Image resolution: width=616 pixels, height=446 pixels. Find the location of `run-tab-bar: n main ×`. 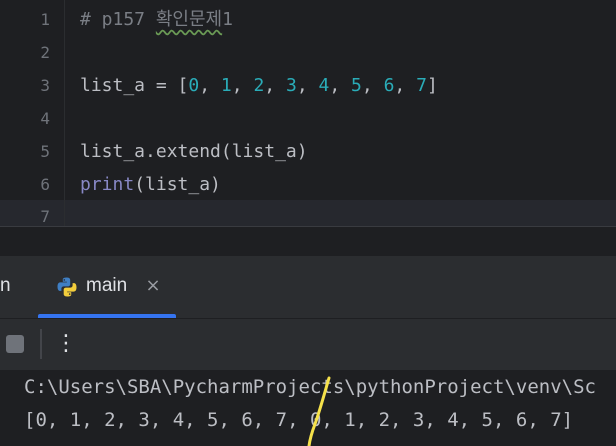

run-tab-bar: n main × is located at coordinates (308, 287).